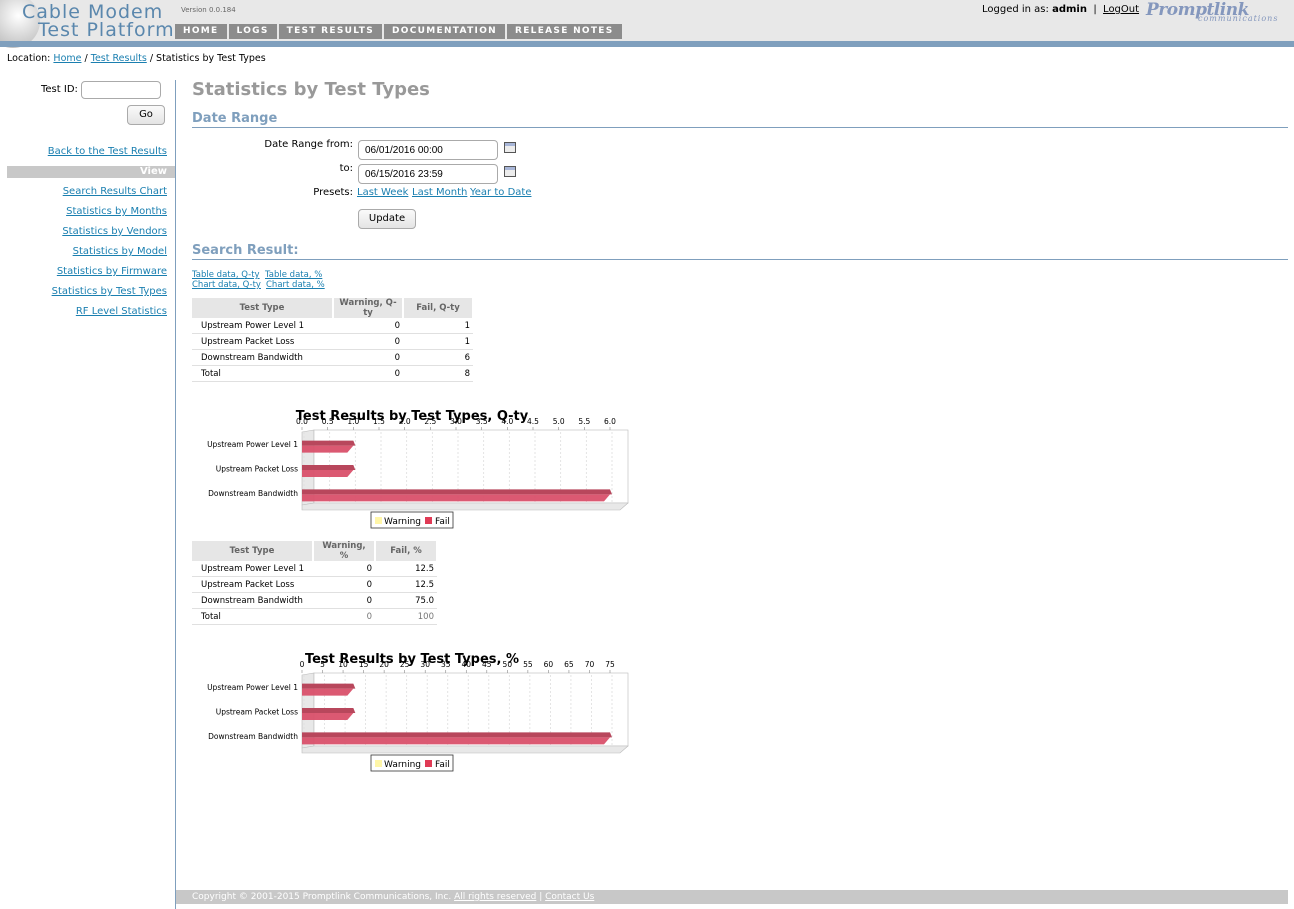 The width and height of the screenshot is (1294, 909). I want to click on breadcrumb-test-results: Test Results, so click(119, 58).